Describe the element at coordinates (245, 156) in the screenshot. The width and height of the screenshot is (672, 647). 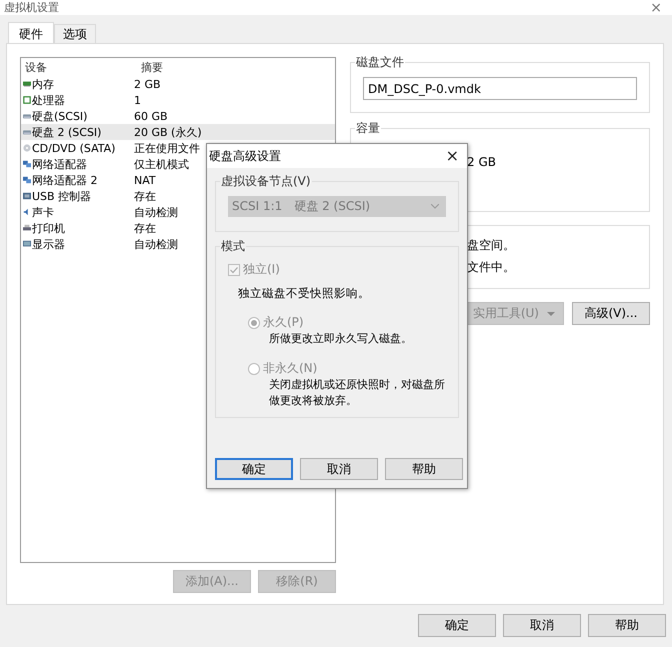
I see `dialog-title: 硬盘高级设置` at that location.